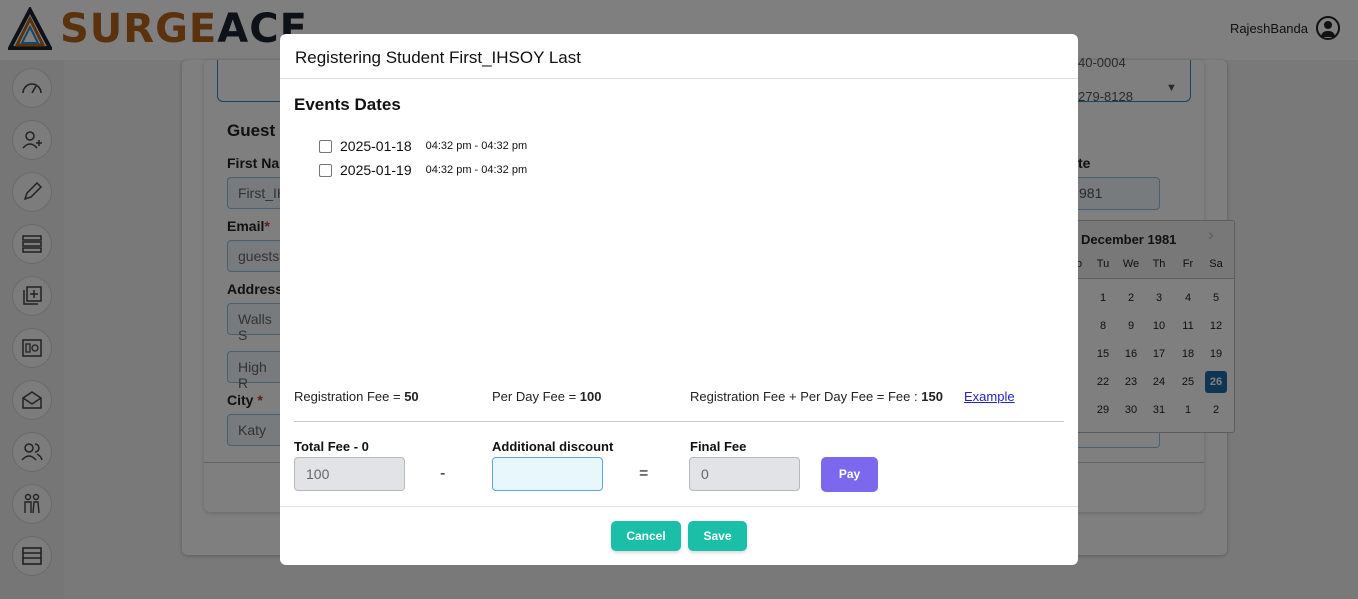  Describe the element at coordinates (989, 396) in the screenshot. I see `example-link: Example` at that location.